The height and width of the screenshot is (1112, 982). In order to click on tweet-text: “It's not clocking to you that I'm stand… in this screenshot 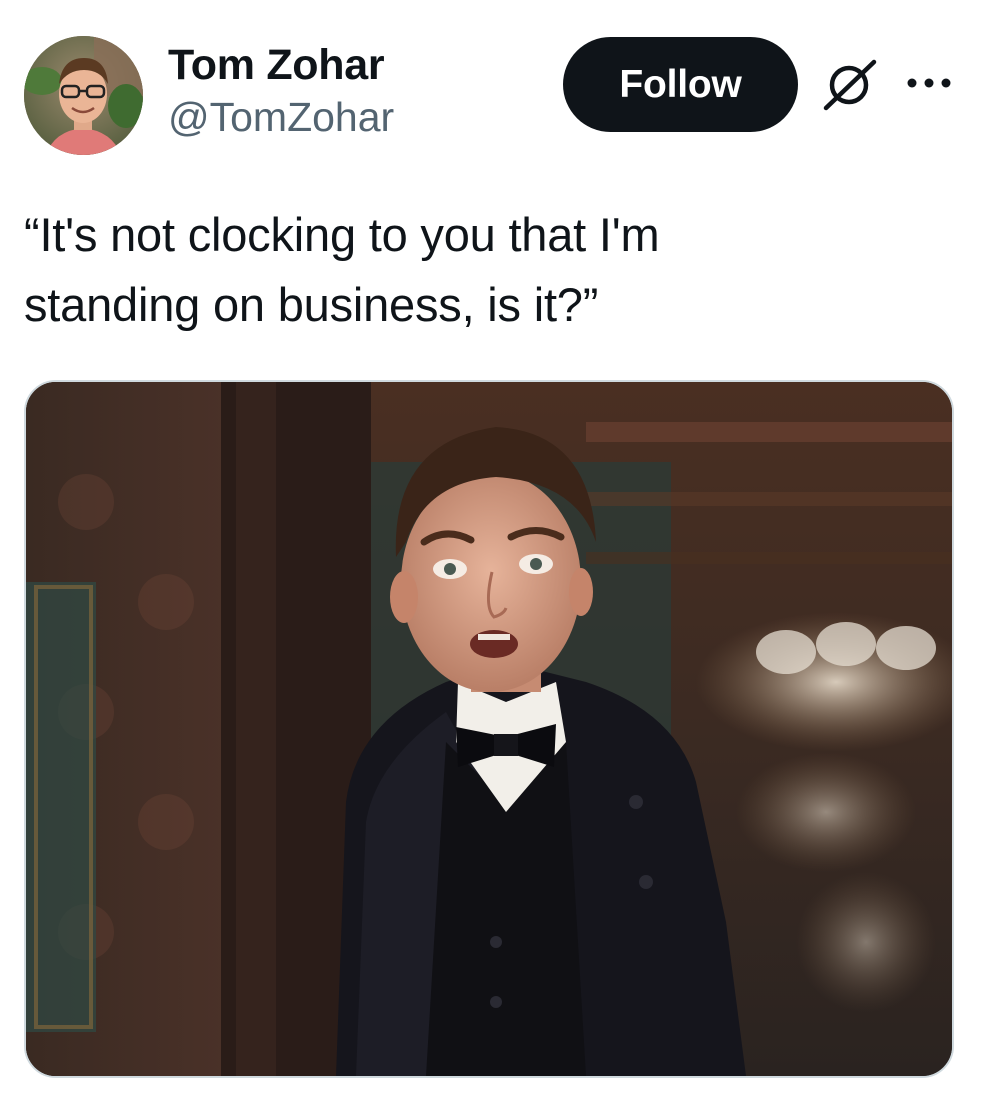, I will do `click(342, 269)`.